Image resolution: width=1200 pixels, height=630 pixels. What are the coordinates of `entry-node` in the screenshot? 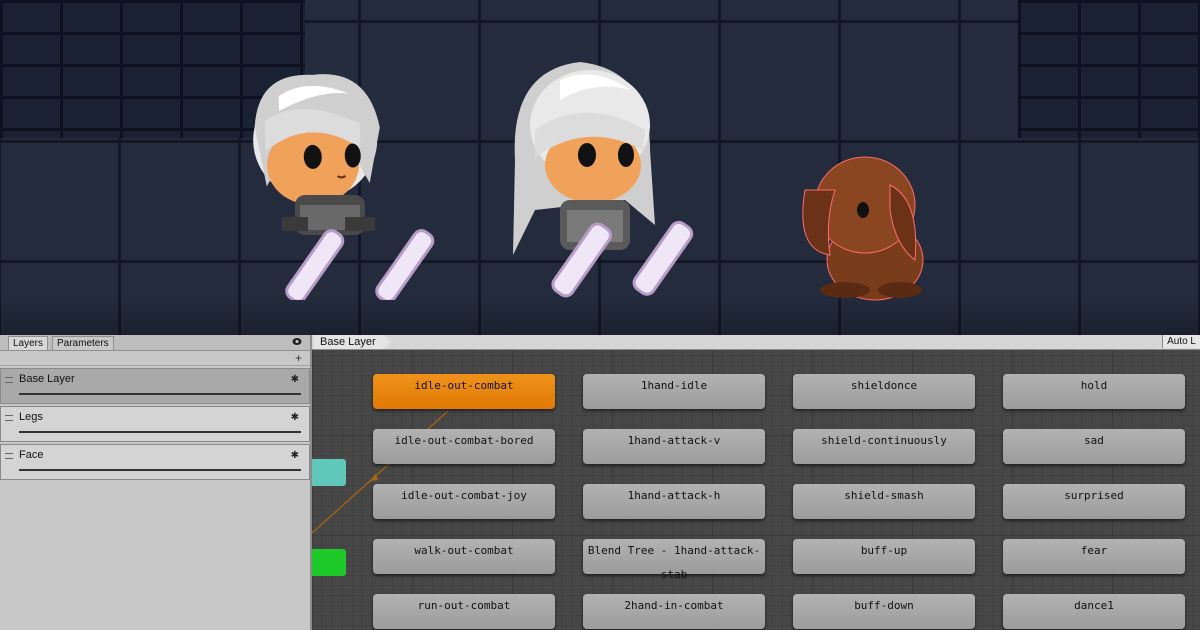 It's located at (329, 472).